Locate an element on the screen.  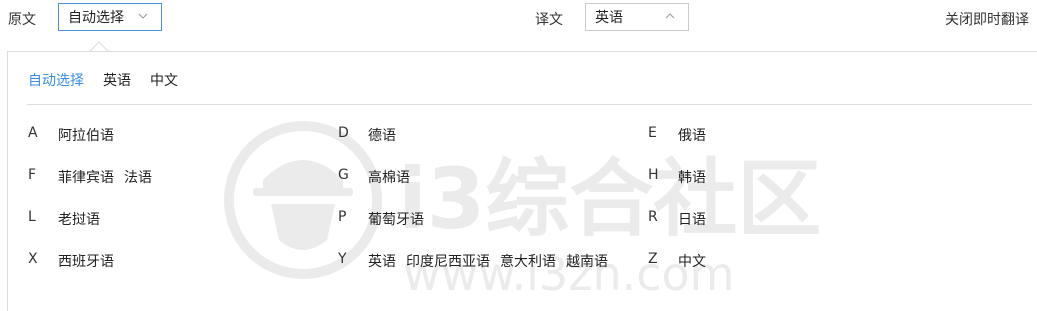
letter-index: Z is located at coordinates (653, 259).